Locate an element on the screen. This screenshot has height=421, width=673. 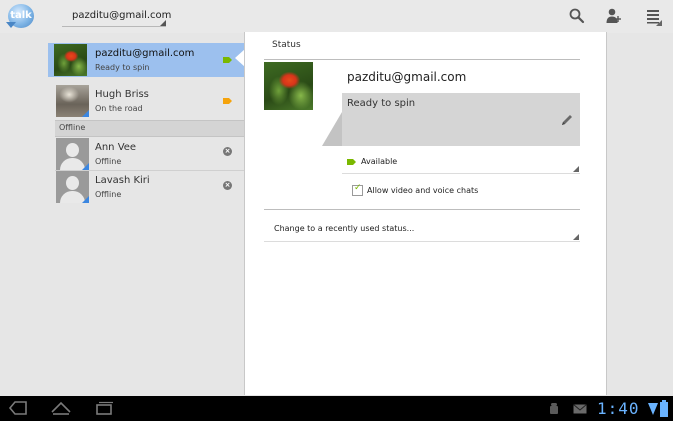
video-busy-icon is located at coordinates (227, 101).